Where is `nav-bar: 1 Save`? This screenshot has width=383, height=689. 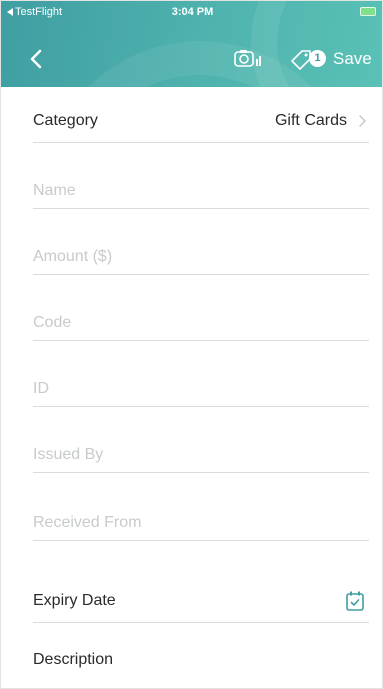 nav-bar: 1 Save is located at coordinates (191, 59).